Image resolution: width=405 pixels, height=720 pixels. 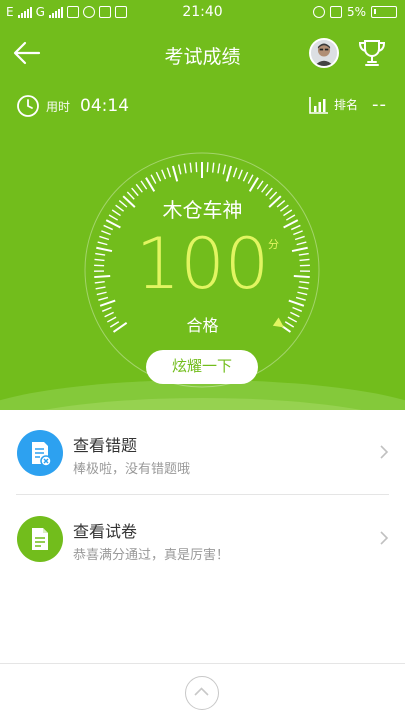 I want to click on data-icon, so click(x=335, y=12).